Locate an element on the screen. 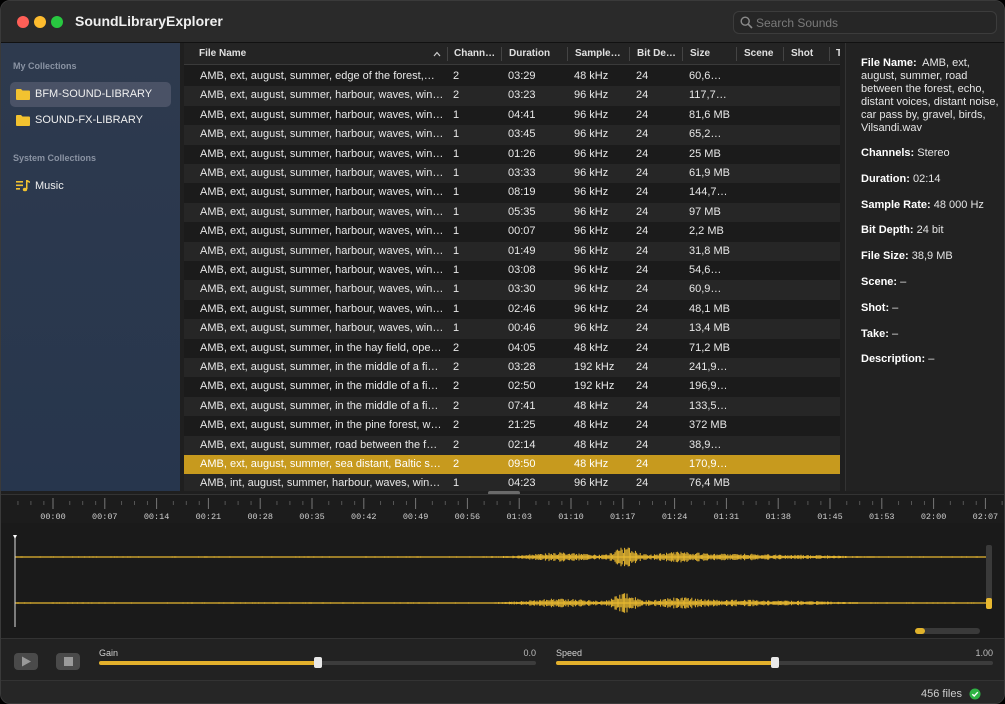  speed-slider-fill is located at coordinates (665, 663).